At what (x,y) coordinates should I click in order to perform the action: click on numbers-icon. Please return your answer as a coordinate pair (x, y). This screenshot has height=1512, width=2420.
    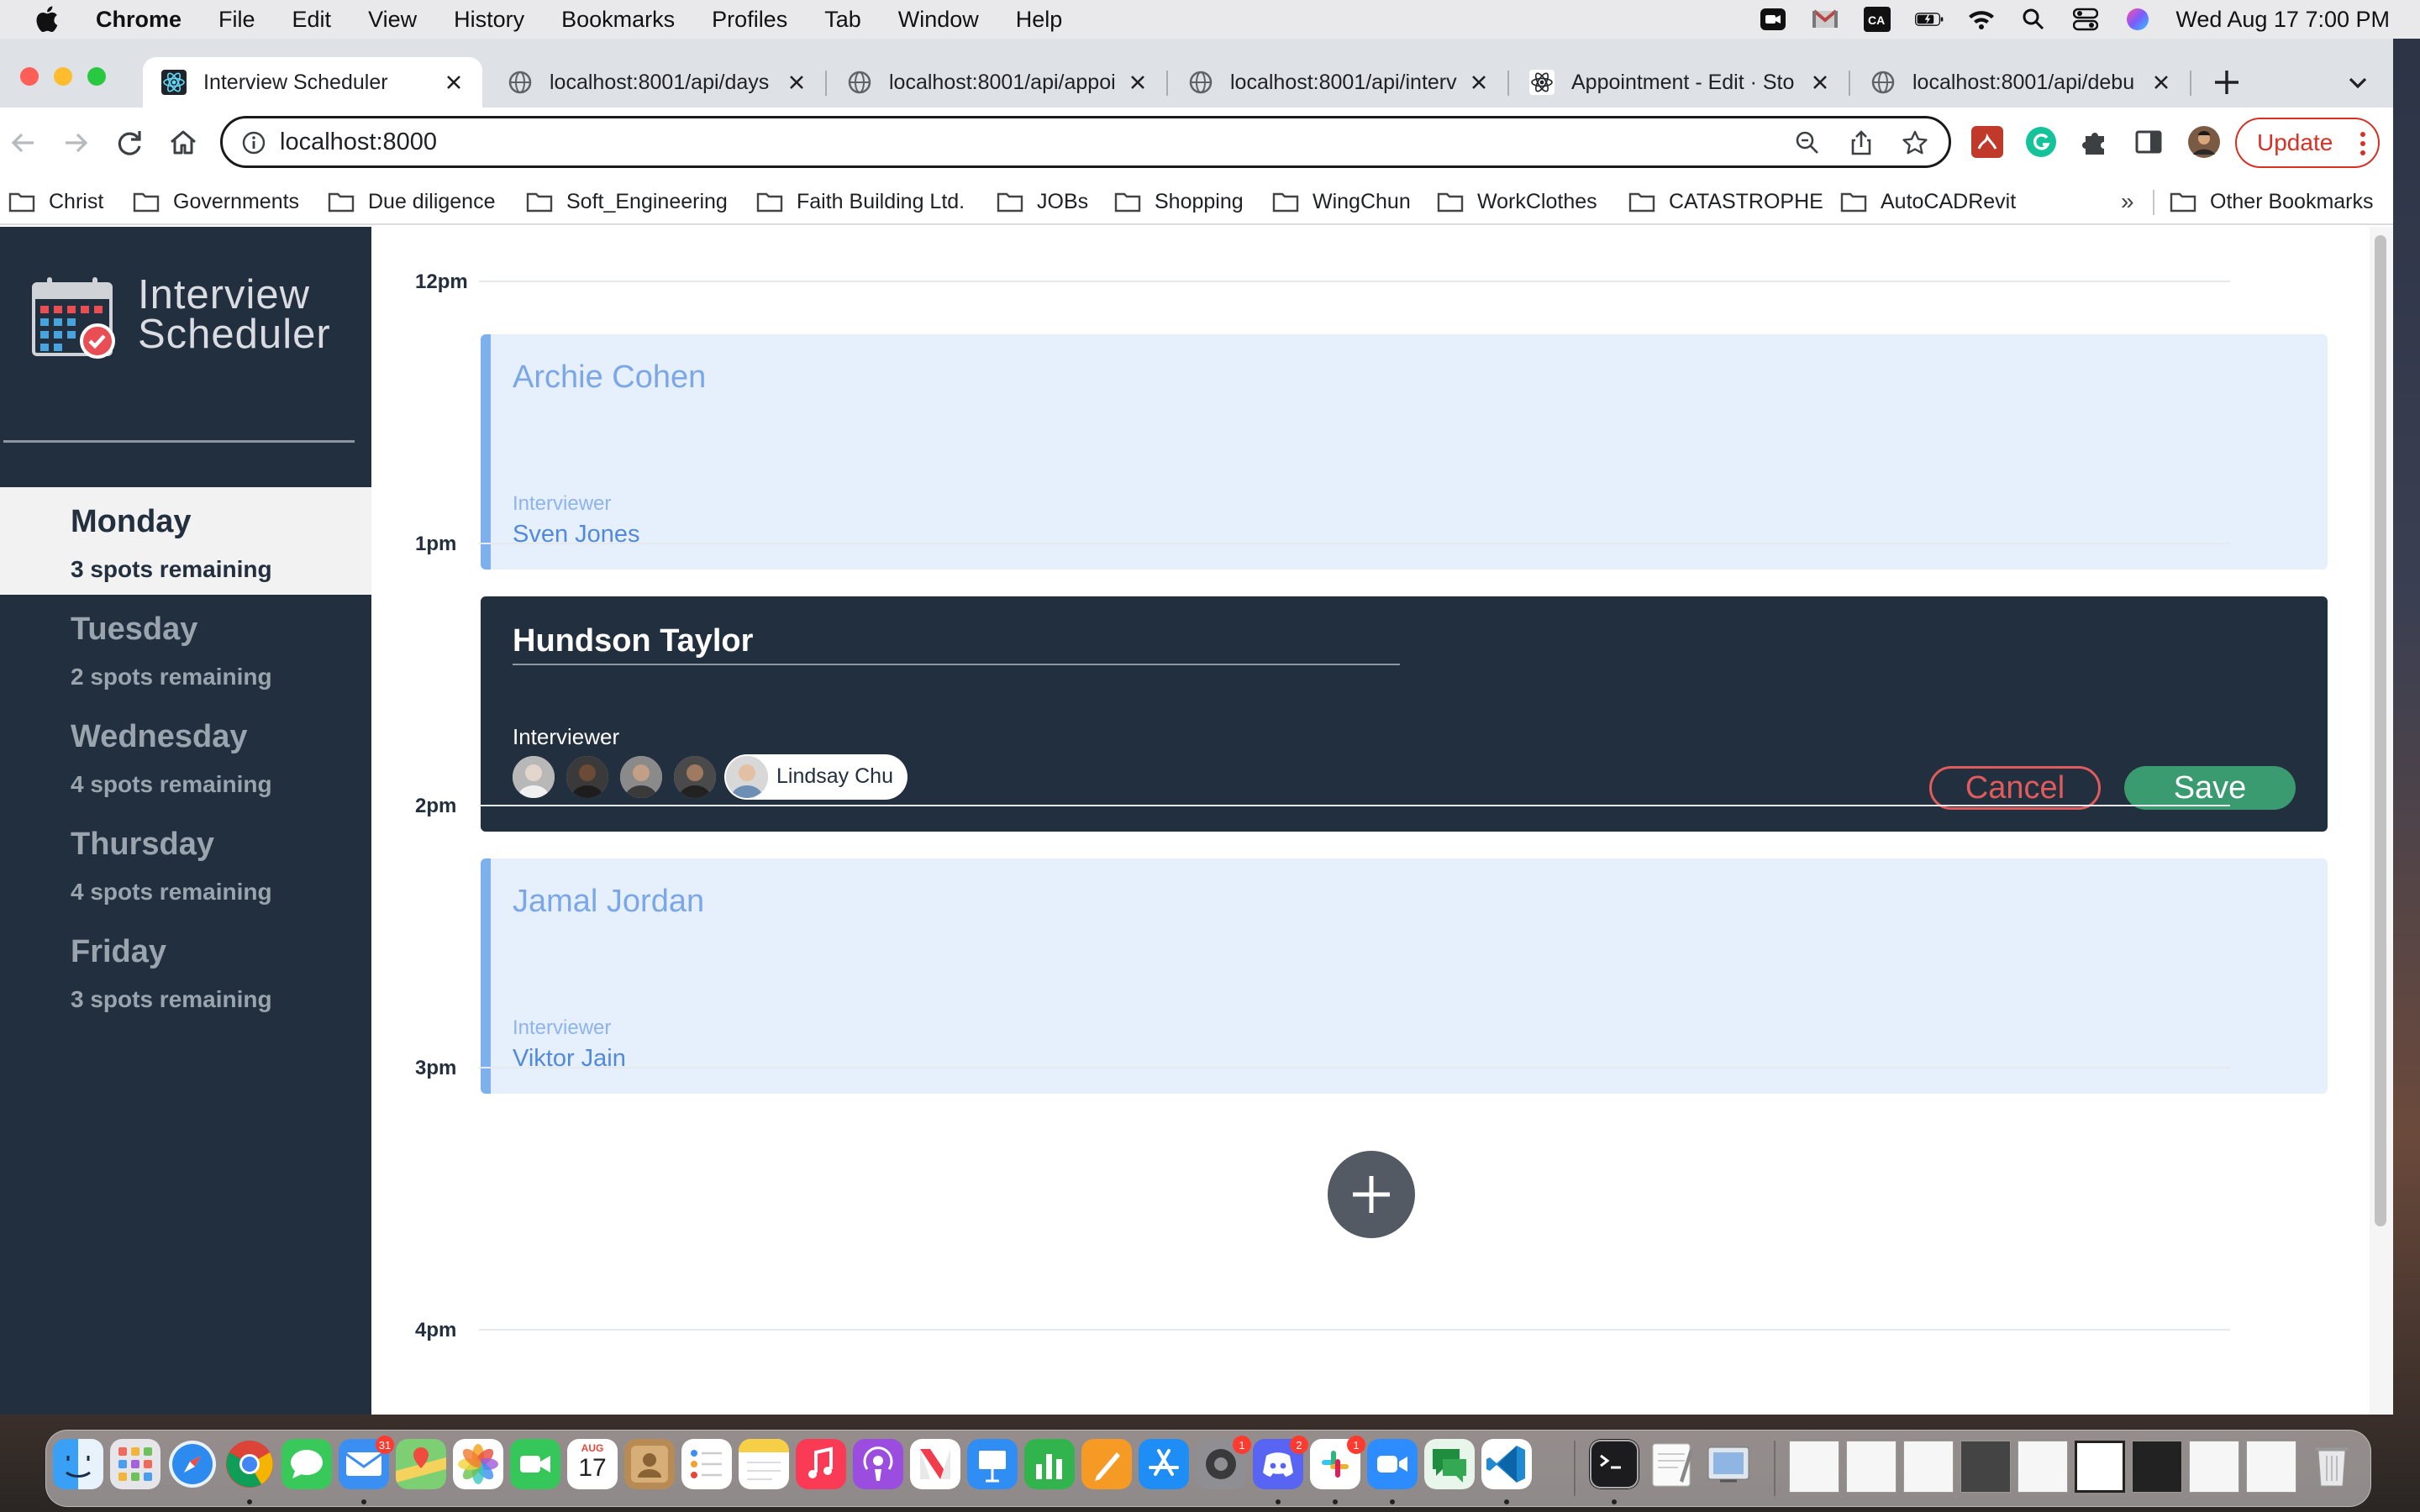
    Looking at the image, I should click on (1049, 1464).